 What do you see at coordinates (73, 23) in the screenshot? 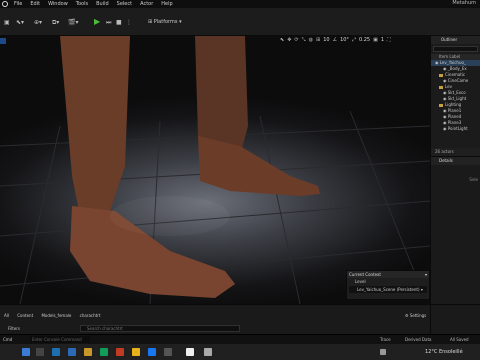
I see `cinematics-icon: 🎬▾` at bounding box center [73, 23].